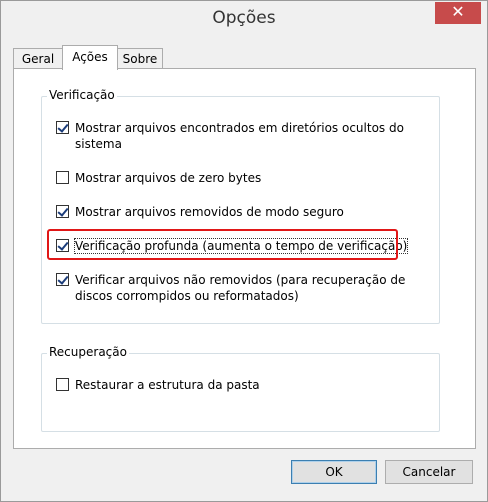 Image resolution: width=488 pixels, height=502 pixels. I want to click on option-zero-bytes: Mostrar arquivos de zero bytes, so click(243, 179).